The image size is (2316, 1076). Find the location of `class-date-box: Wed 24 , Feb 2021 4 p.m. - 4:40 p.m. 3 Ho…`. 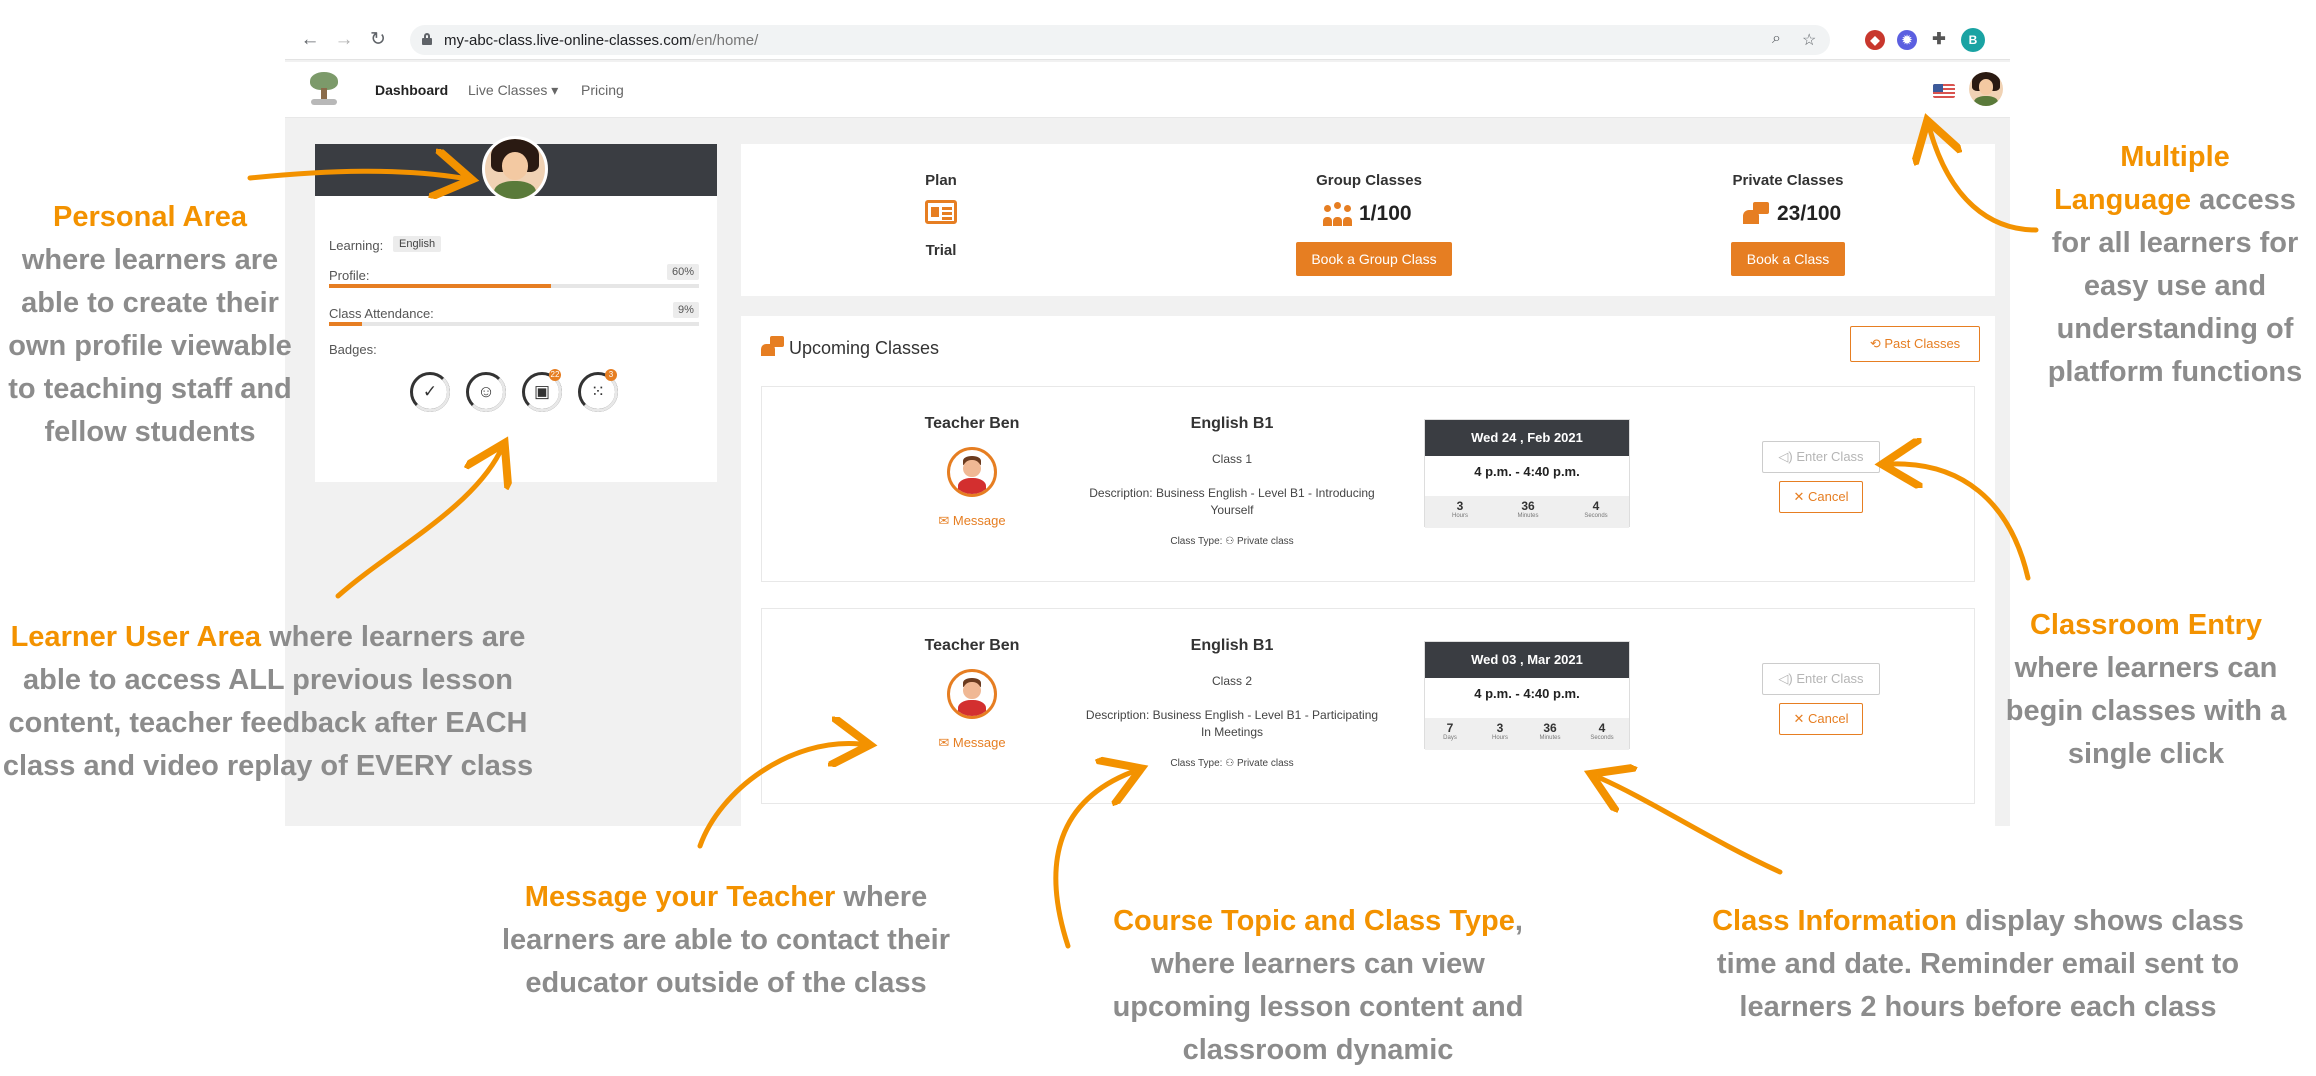

class-date-box: Wed 24 , Feb 2021 4 p.m. - 4:40 p.m. 3 Ho… is located at coordinates (1527, 473).